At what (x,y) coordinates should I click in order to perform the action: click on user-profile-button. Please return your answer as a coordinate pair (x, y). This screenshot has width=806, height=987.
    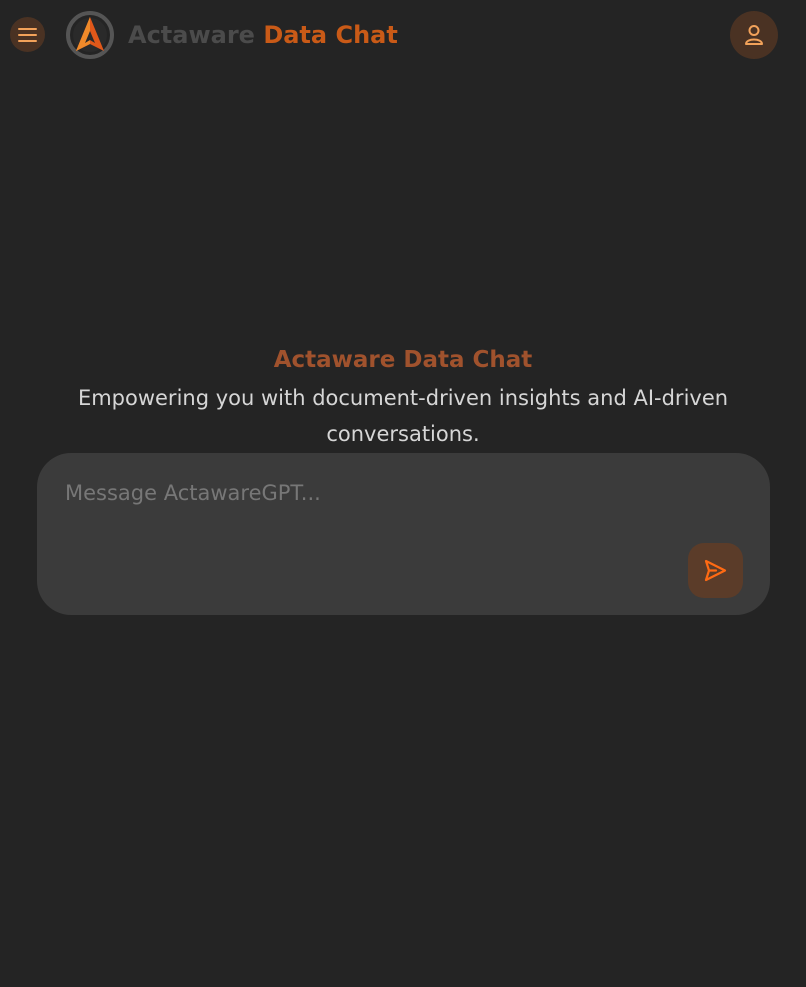
    Looking at the image, I should click on (754, 35).